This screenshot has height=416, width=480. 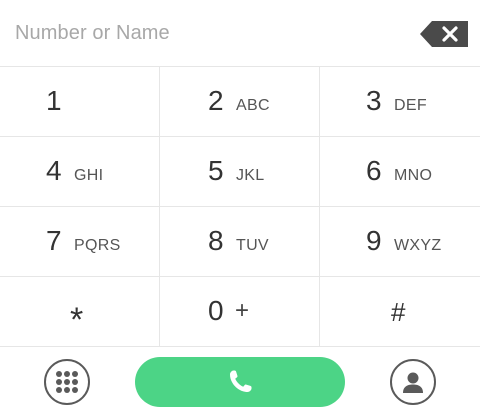 I want to click on keypad-key: 7 PQRS, so click(x=80, y=242).